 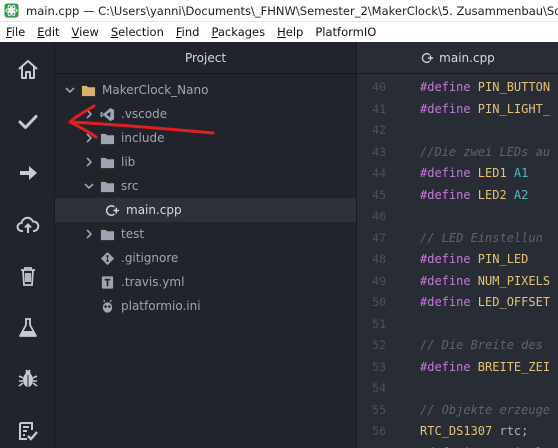 I want to click on build-check-icon, so click(x=27, y=122).